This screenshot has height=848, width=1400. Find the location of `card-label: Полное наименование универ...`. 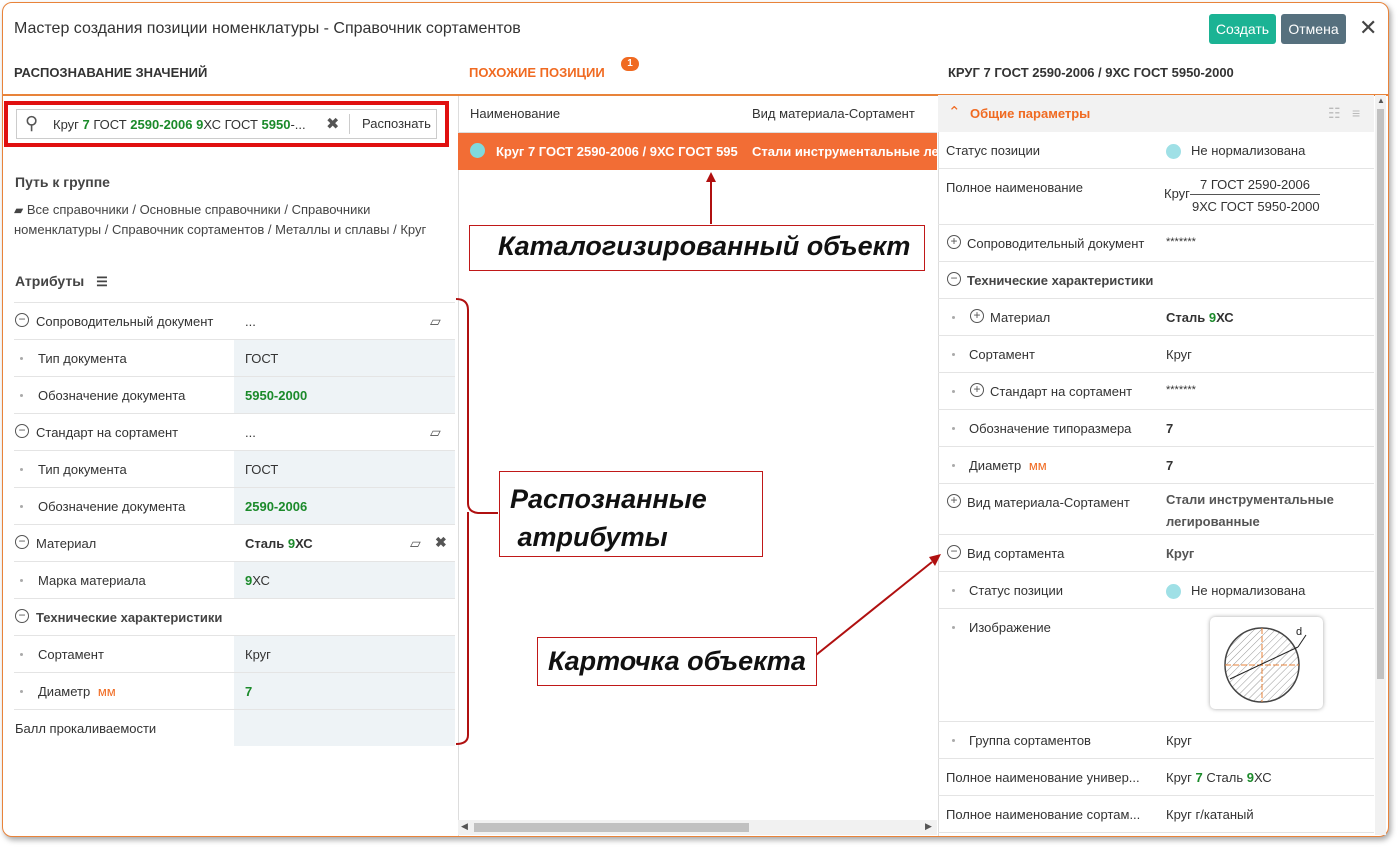

card-label: Полное наименование универ... is located at coordinates (1043, 777).